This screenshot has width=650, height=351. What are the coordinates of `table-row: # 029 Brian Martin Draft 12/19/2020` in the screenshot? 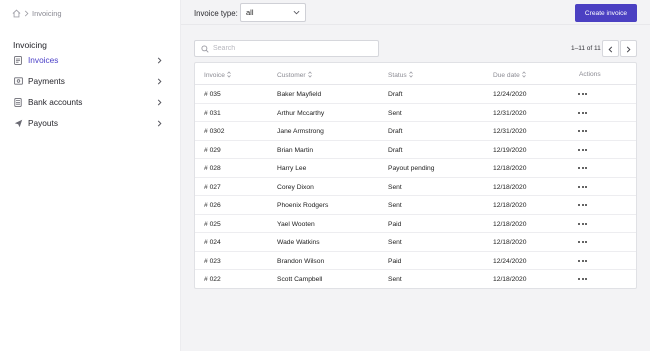 It's located at (415, 150).